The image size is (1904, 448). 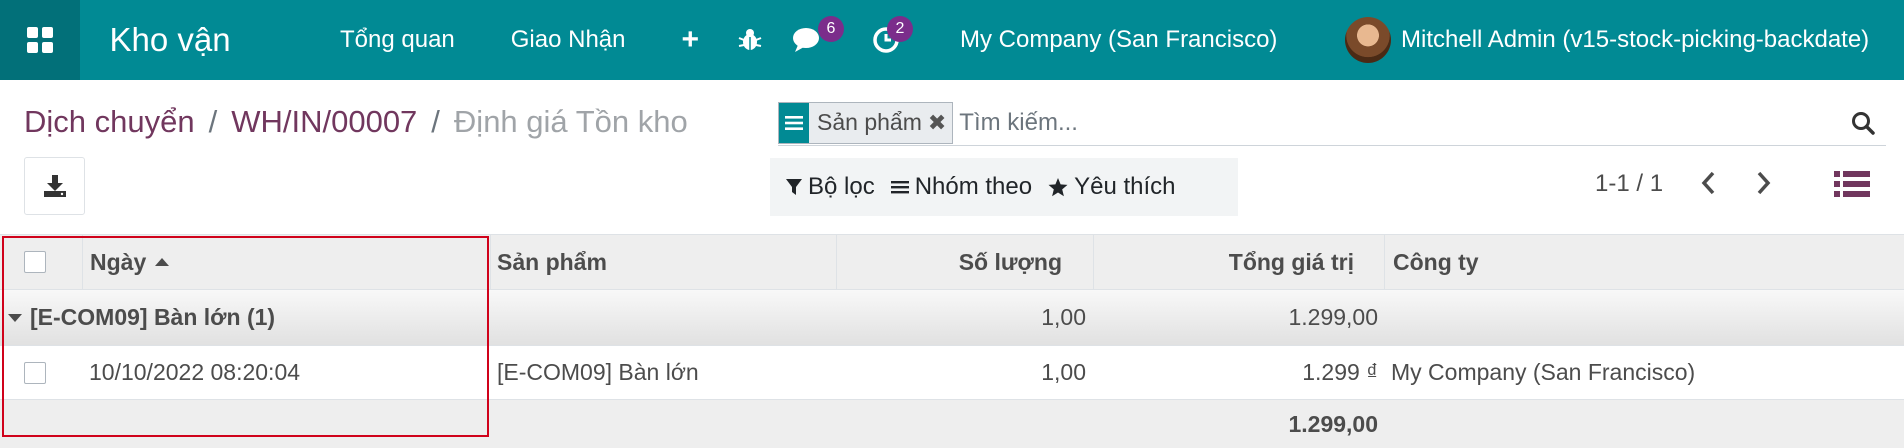 I want to click on filter-button: Bộ lọc, so click(x=830, y=187).